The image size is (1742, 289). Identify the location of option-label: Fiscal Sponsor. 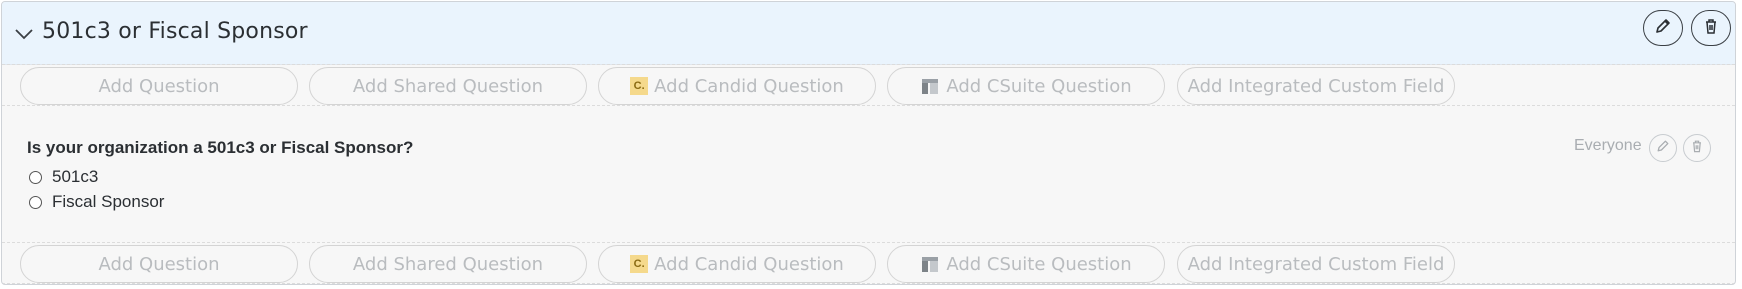
(108, 201).